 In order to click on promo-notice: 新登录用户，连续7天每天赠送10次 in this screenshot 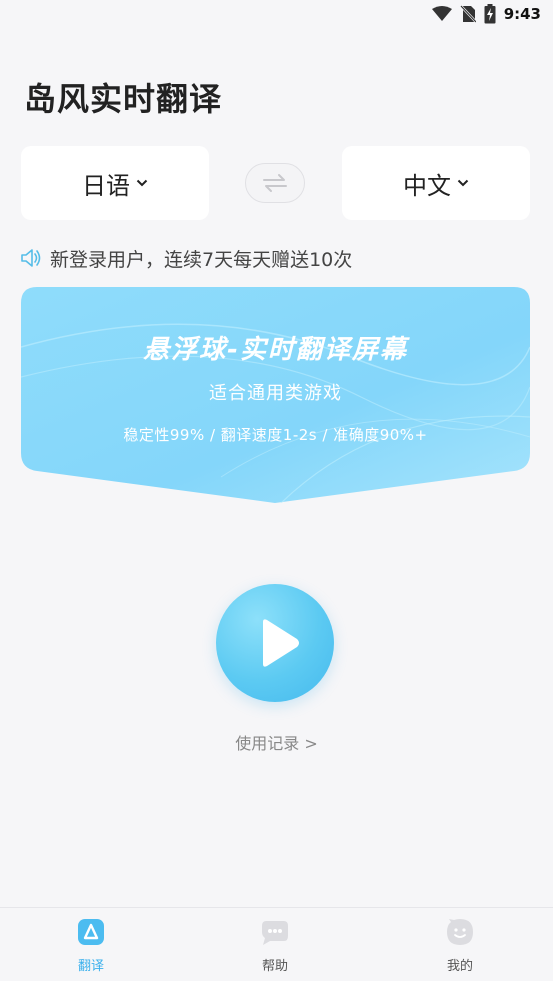, I will do `click(186, 258)`.